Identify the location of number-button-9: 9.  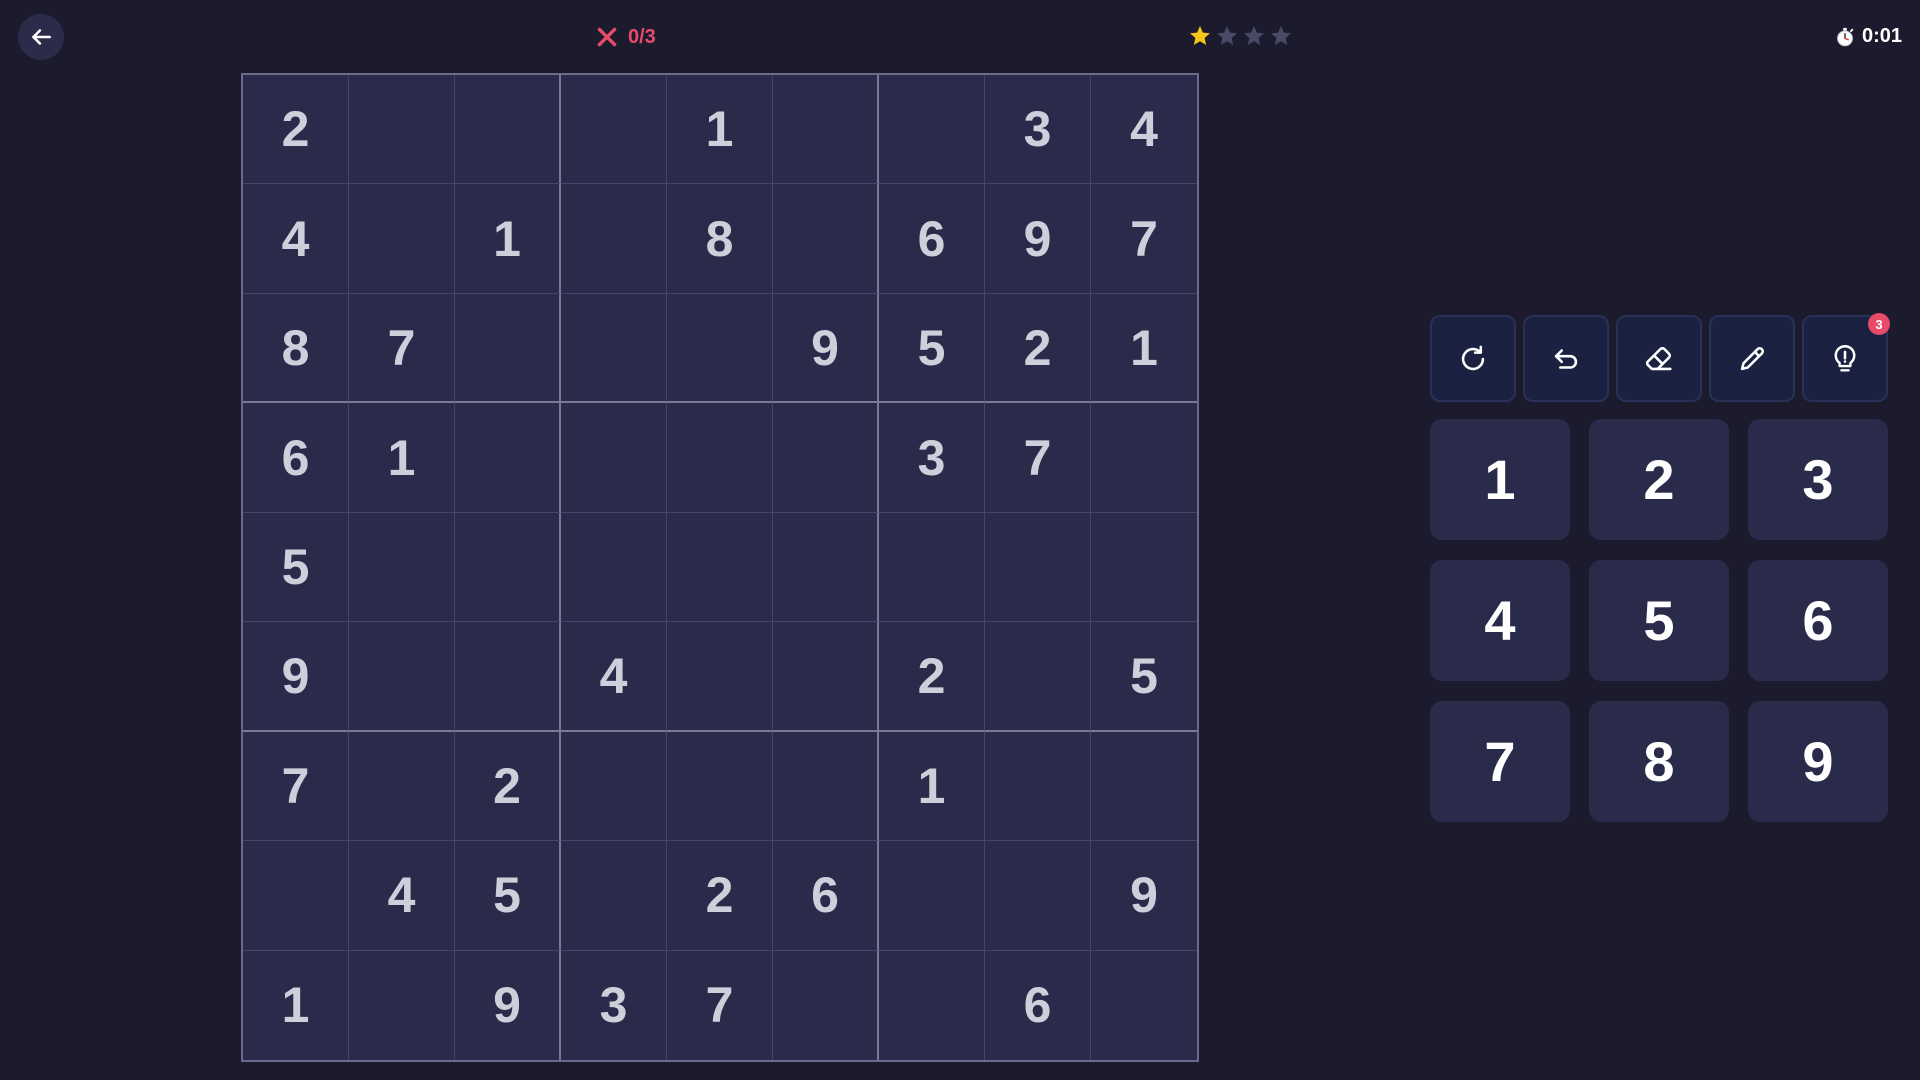
(1818, 761).